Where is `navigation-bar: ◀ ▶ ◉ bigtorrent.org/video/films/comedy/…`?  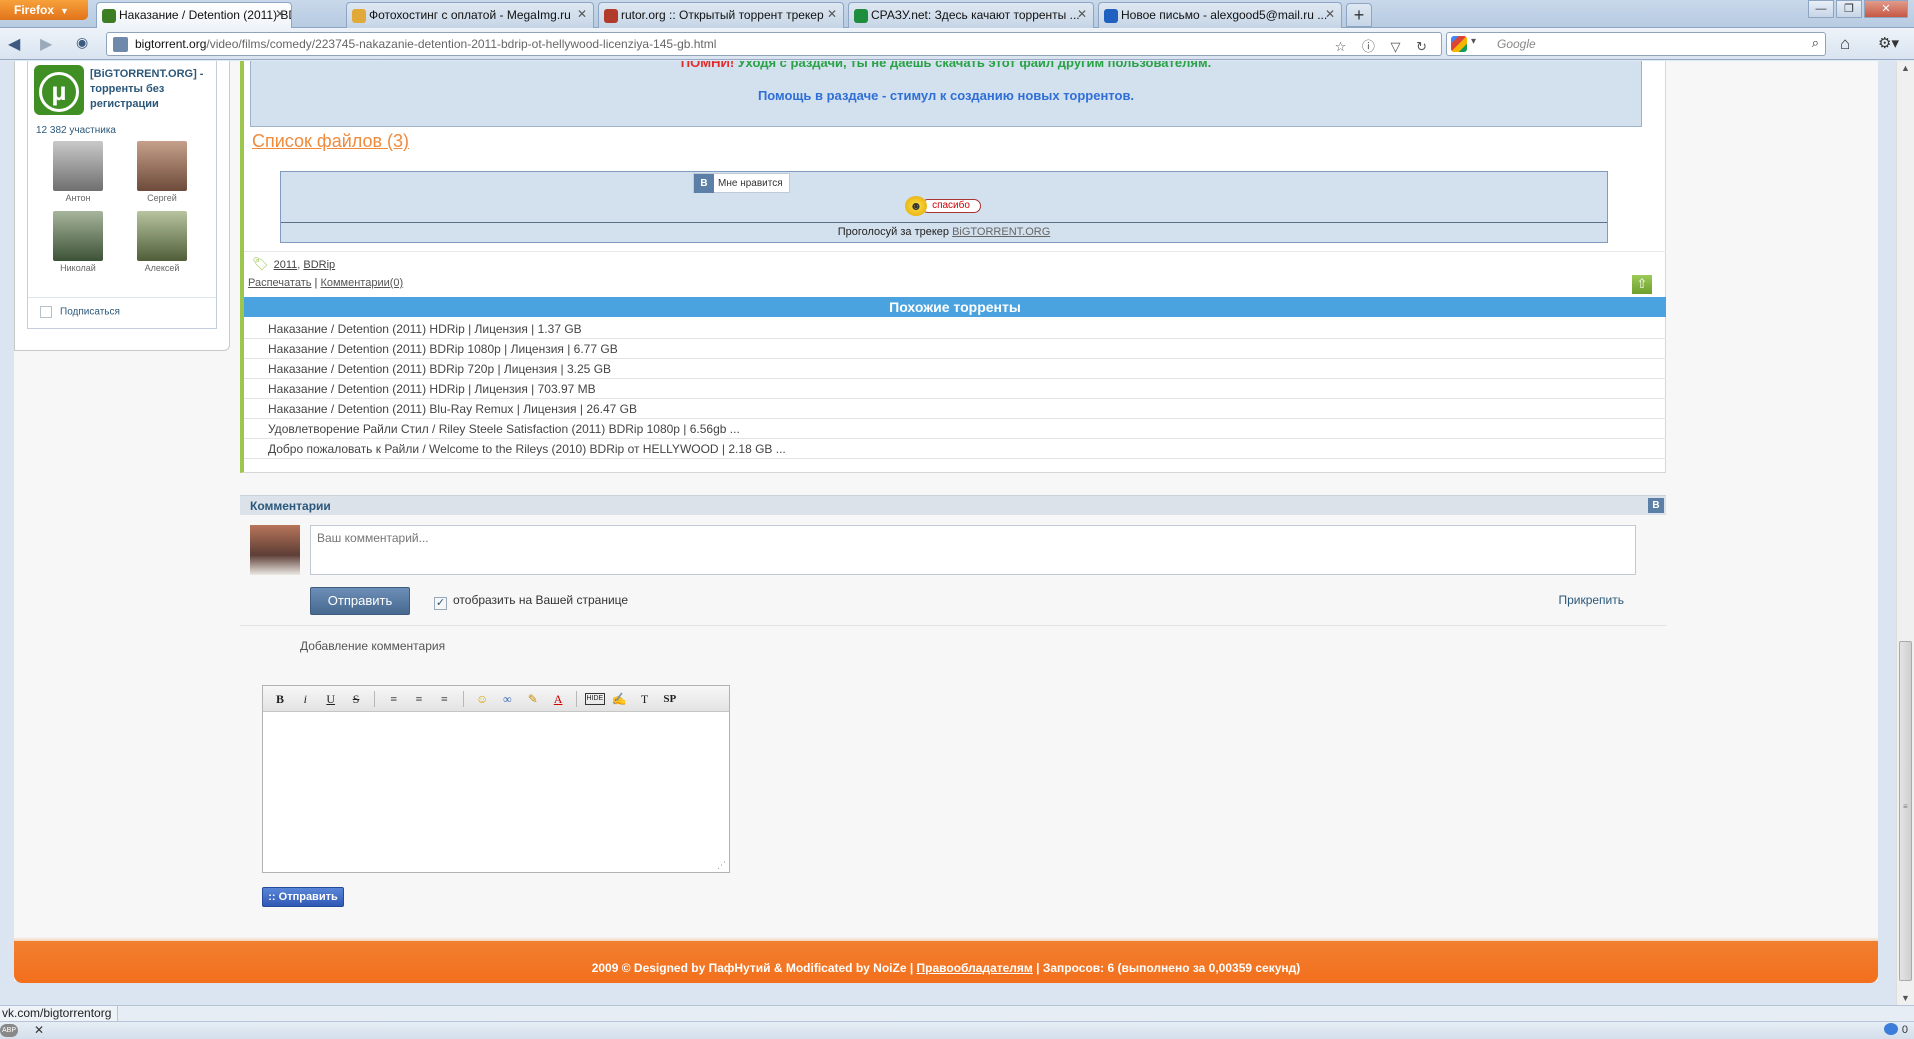
navigation-bar: ◀ ▶ ◉ bigtorrent.org/video/films/comedy/… is located at coordinates (957, 44).